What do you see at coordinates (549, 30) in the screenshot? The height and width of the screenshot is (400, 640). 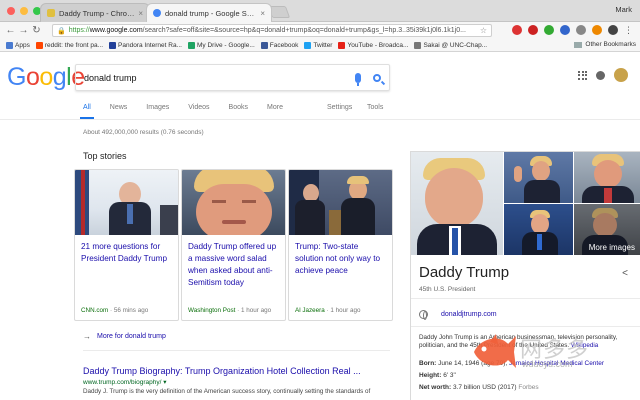 I see `green-extension-icon` at bounding box center [549, 30].